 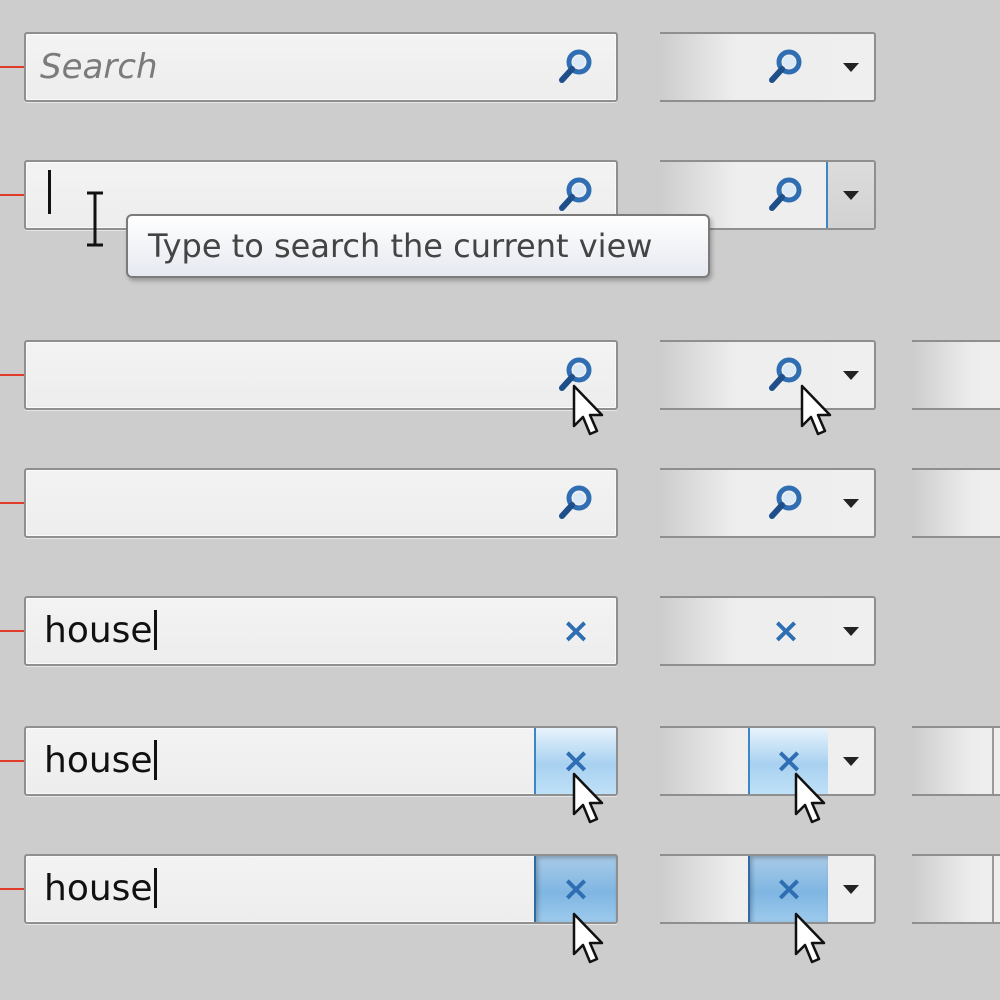 I want to click on search-row-placeholder: Search, so click(x=500, y=68).